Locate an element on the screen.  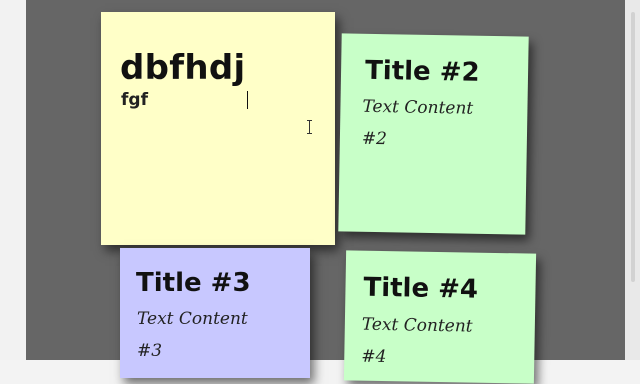
note-title: Title #3 is located at coordinates (193, 283).